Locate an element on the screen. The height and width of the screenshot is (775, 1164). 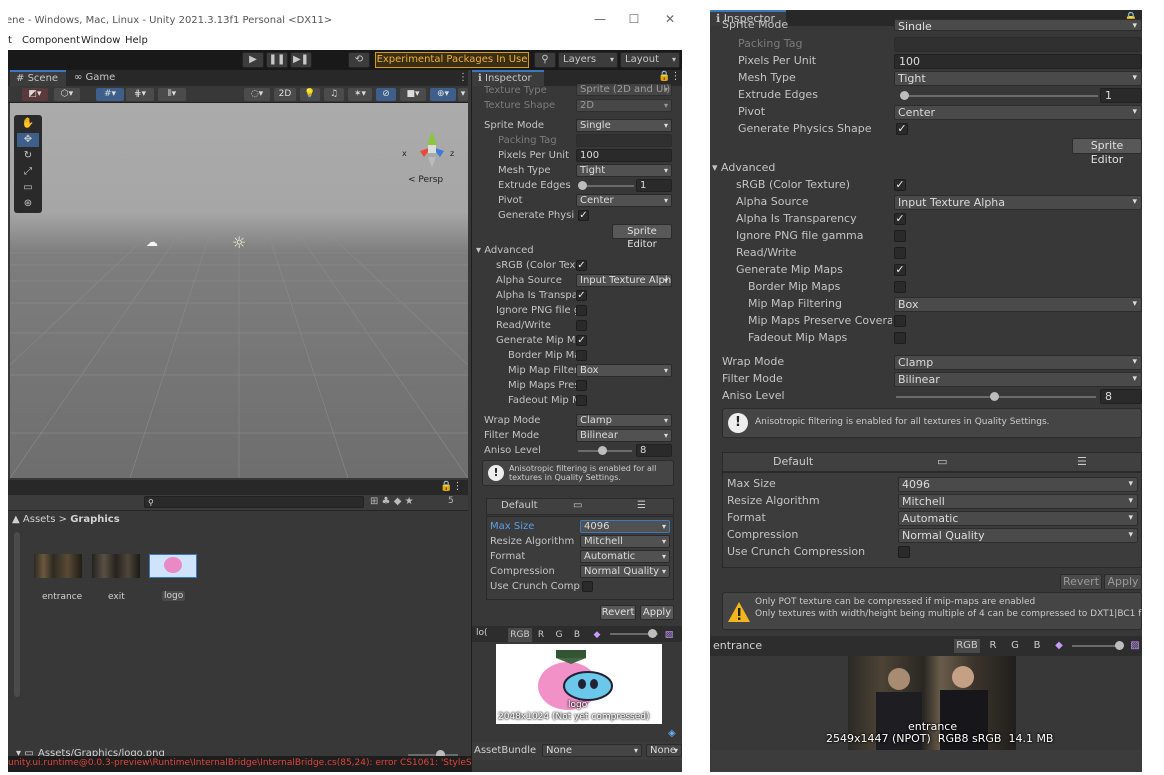
scale-tool-icon: ⤢ is located at coordinates (28, 172).